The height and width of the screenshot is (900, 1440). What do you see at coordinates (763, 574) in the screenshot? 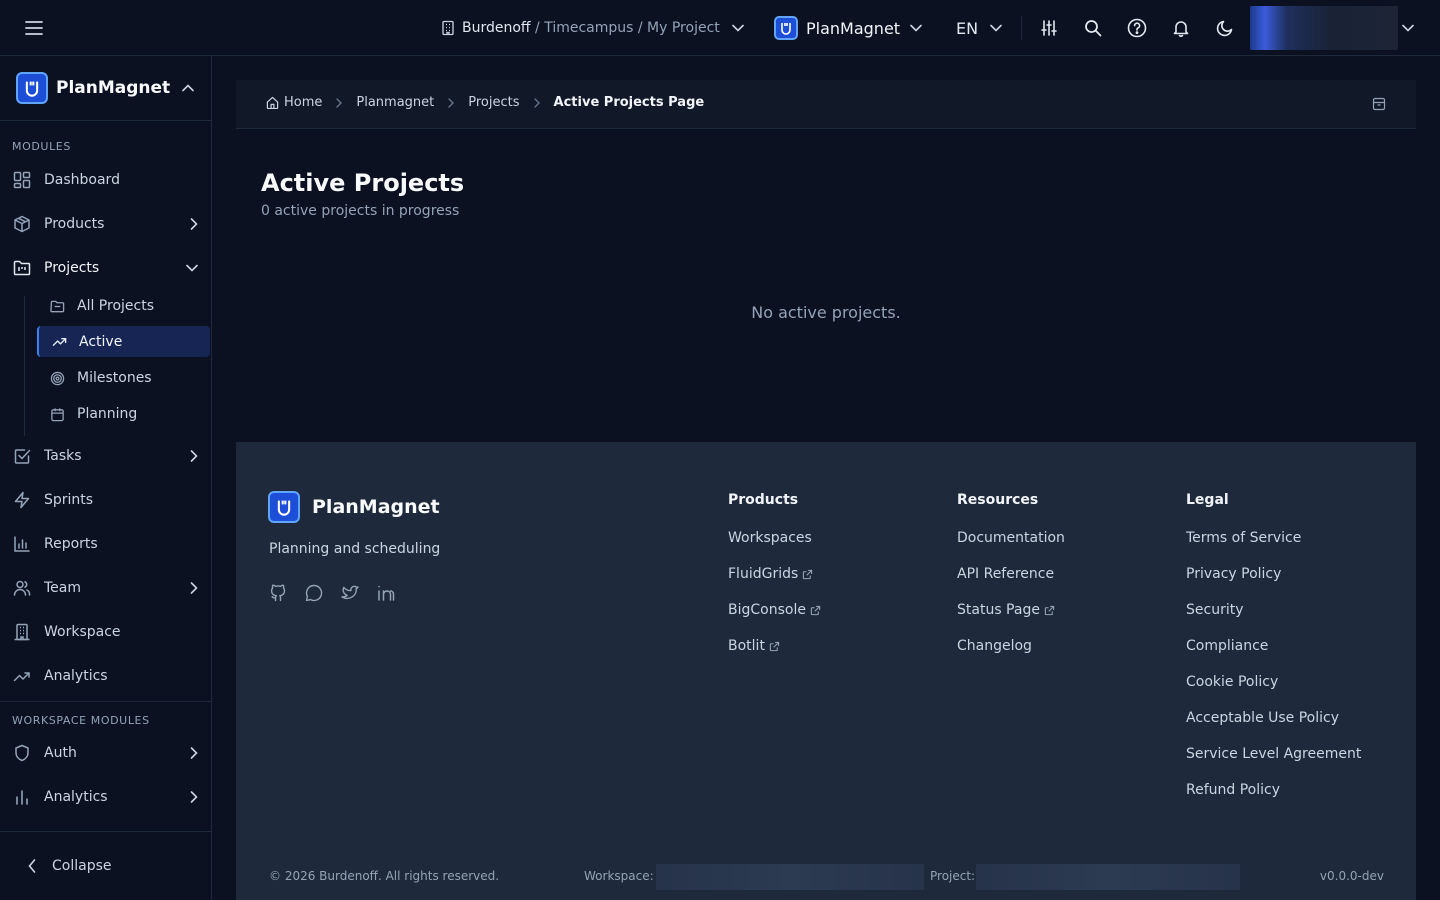
I see `footer-link-label: FluidGrids` at bounding box center [763, 574].